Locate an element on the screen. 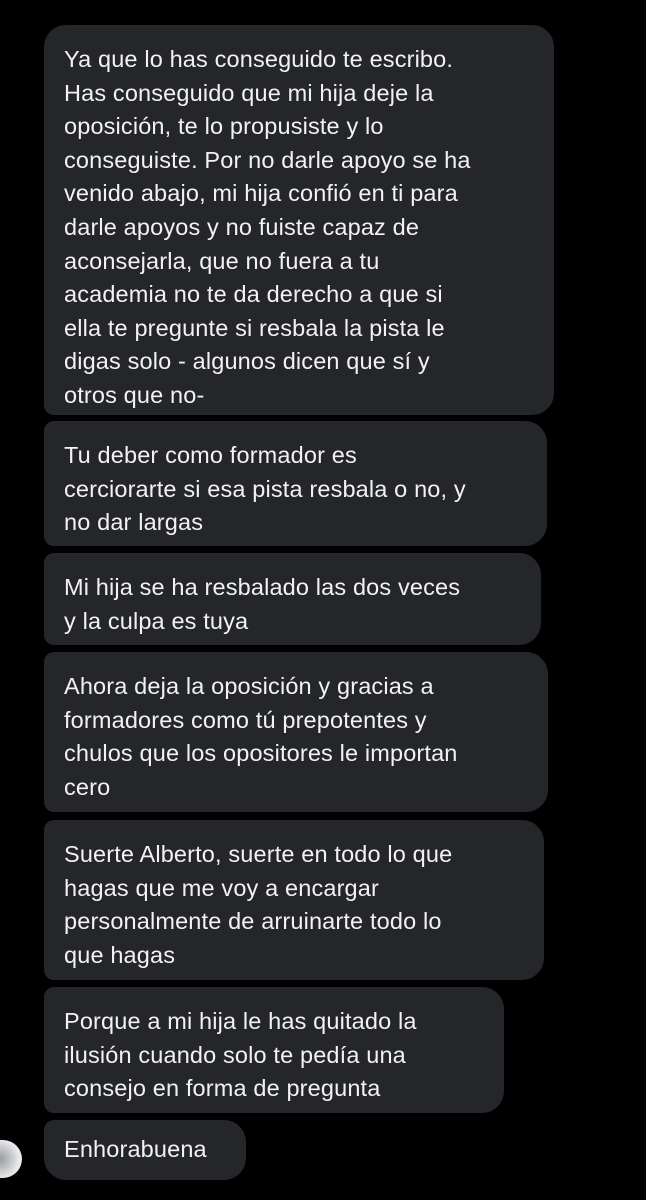  message-bubble: Enhorabuena is located at coordinates (145, 1150).